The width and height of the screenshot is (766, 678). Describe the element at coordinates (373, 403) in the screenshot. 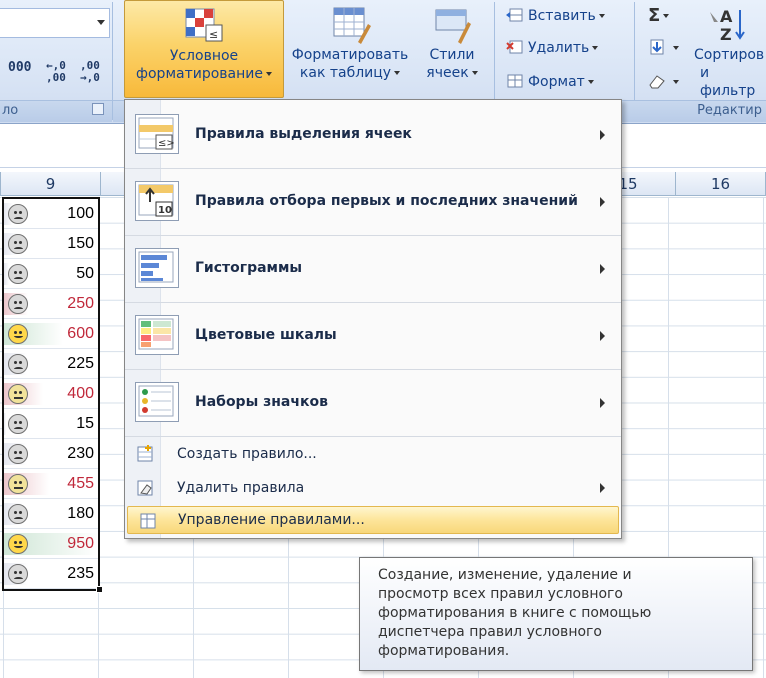

I see `menu-item-icon-sets: Наборы значков` at that location.